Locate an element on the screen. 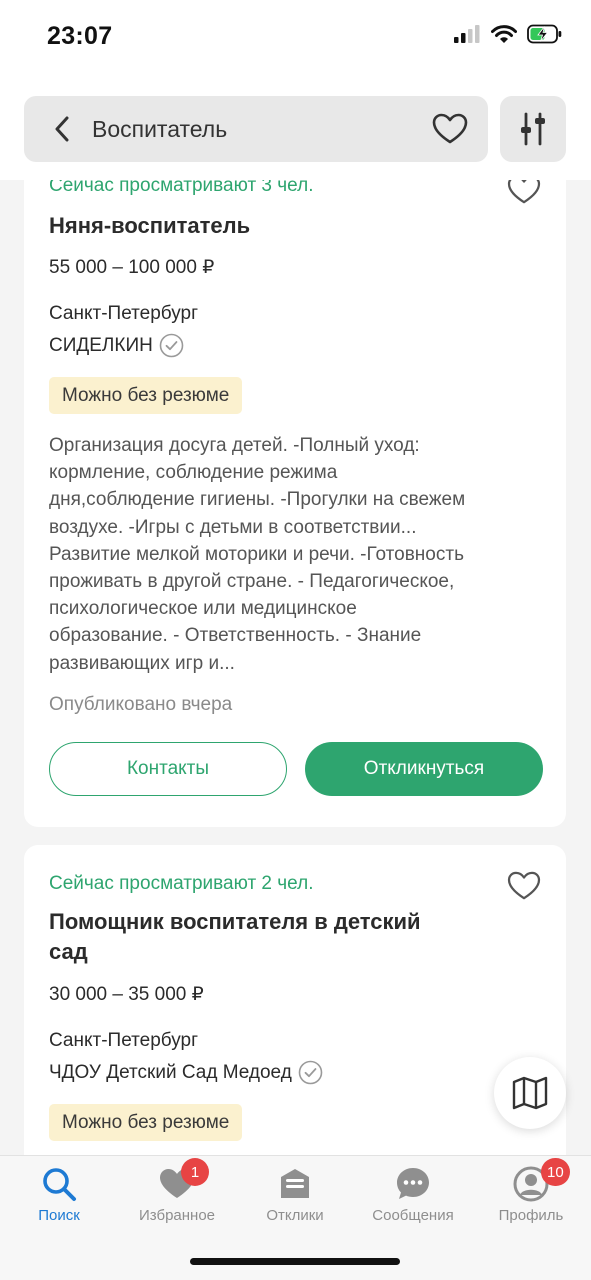 This screenshot has height=1280, width=591. nav-search: Поиск is located at coordinates (59, 1196).